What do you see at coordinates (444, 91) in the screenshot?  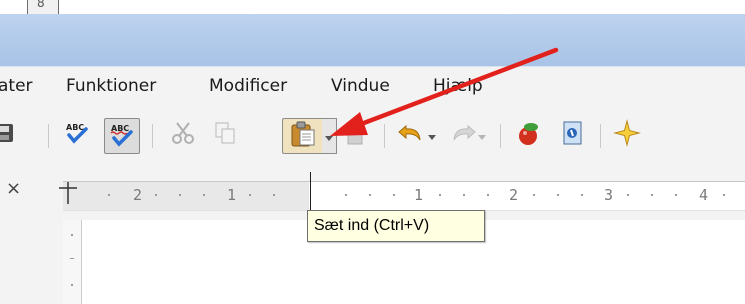 I see `annotation-arrow` at bounding box center [444, 91].